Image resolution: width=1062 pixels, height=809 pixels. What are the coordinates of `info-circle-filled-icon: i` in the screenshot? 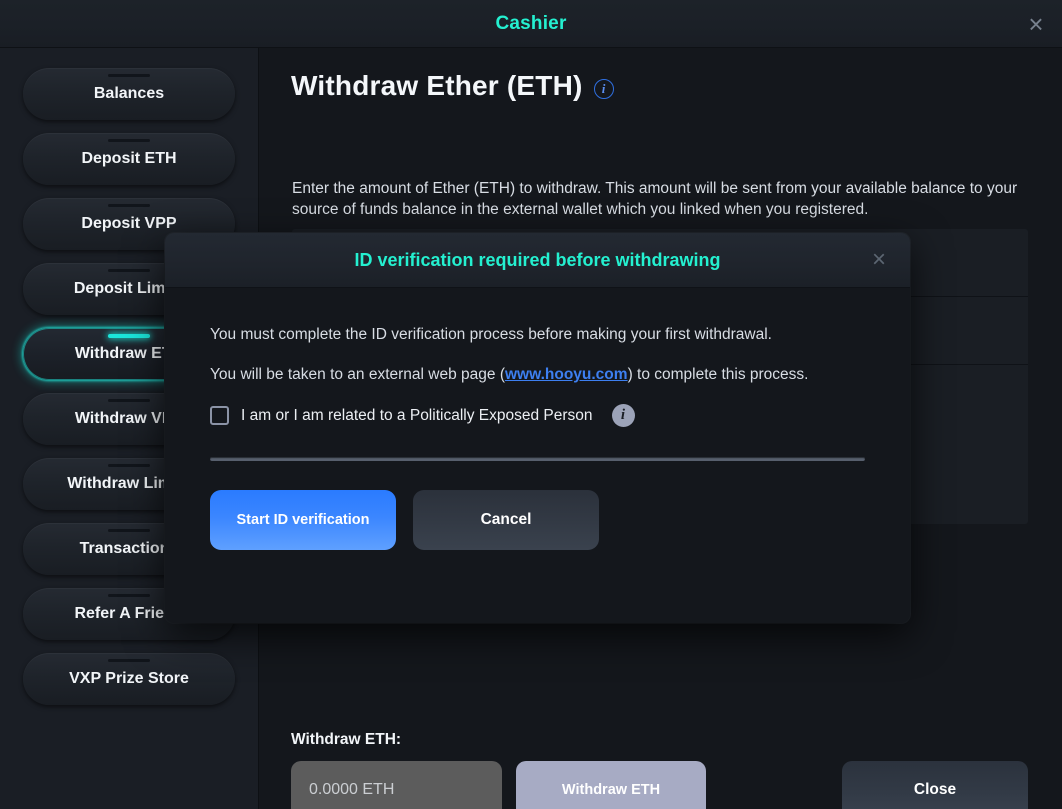 It's located at (623, 415).